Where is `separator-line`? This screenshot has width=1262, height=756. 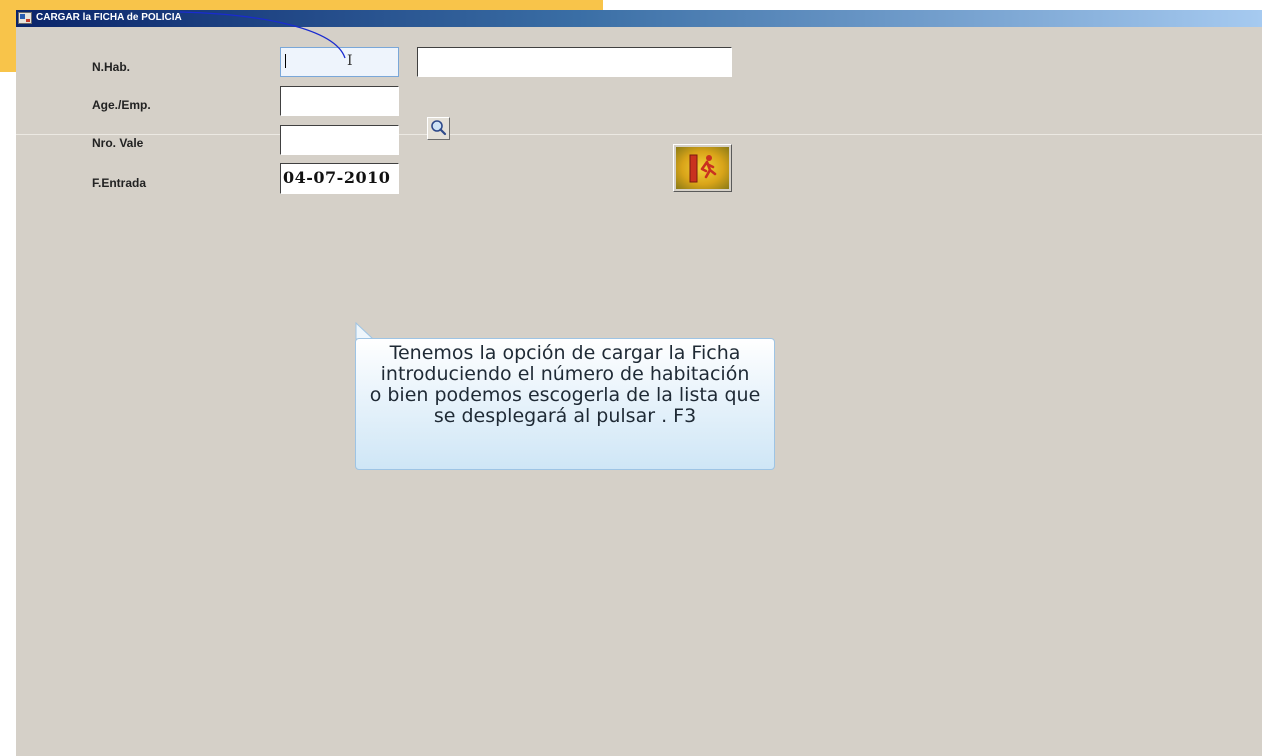 separator-line is located at coordinates (639, 134).